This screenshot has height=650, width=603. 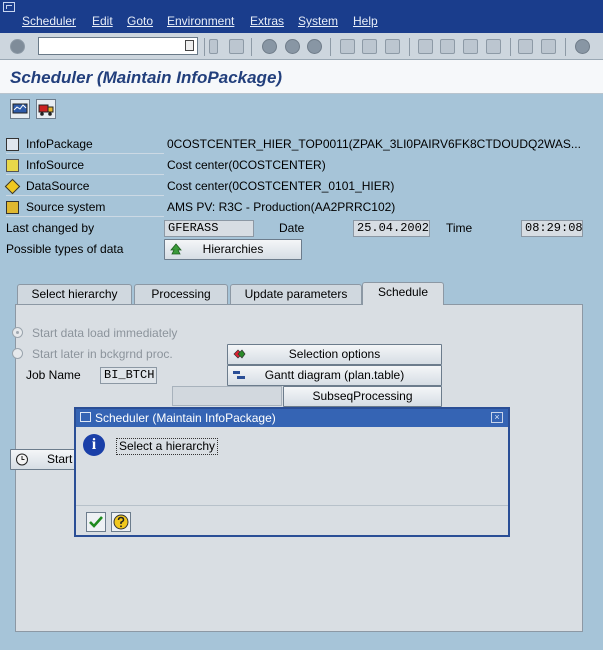 What do you see at coordinates (185, 418) in the screenshot?
I see `dialog-title: Scheduler (Maintain InfoPackage)` at bounding box center [185, 418].